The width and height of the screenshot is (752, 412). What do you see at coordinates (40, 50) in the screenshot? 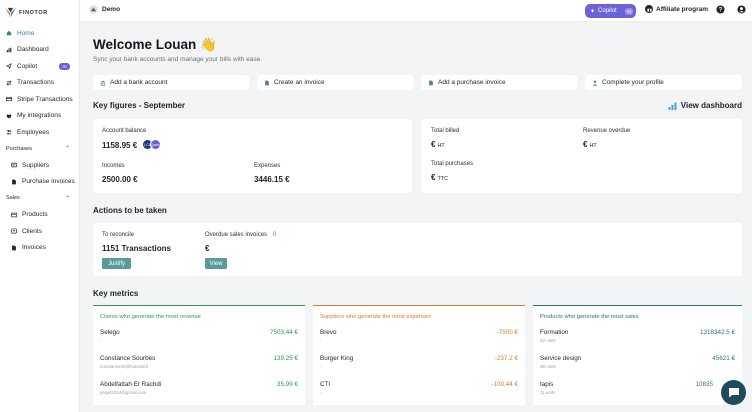
I see `sidebar-item-dashboard: Dashboard` at bounding box center [40, 50].